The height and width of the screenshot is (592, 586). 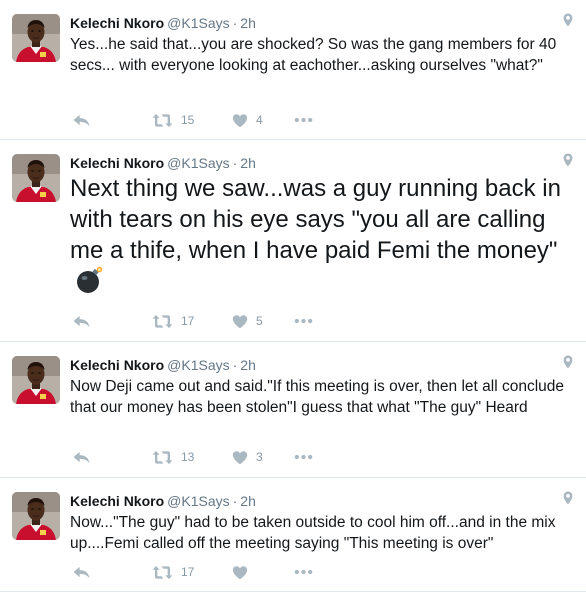 What do you see at coordinates (259, 321) in the screenshot?
I see `like-count: 5` at bounding box center [259, 321].